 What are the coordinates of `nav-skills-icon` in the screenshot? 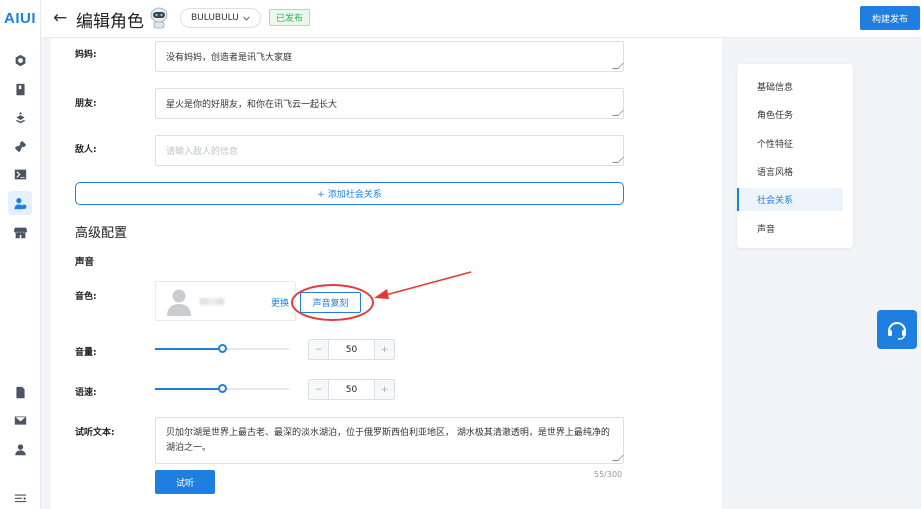 It's located at (20, 117).